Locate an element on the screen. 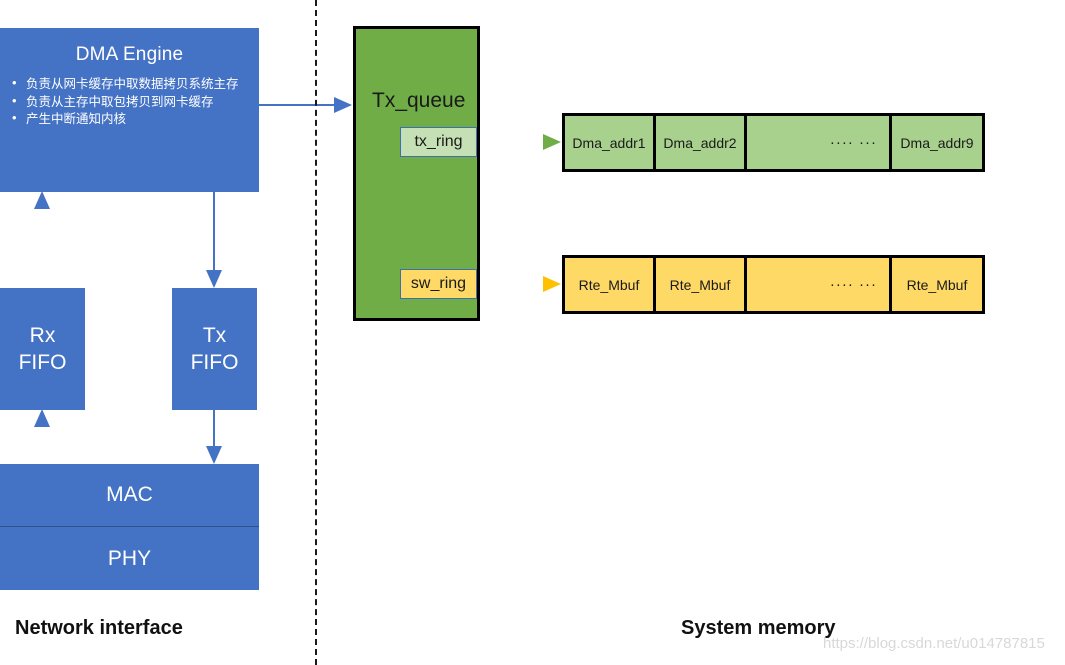  dma-addr-cell-9: Dma_addr9 is located at coordinates (937, 142).